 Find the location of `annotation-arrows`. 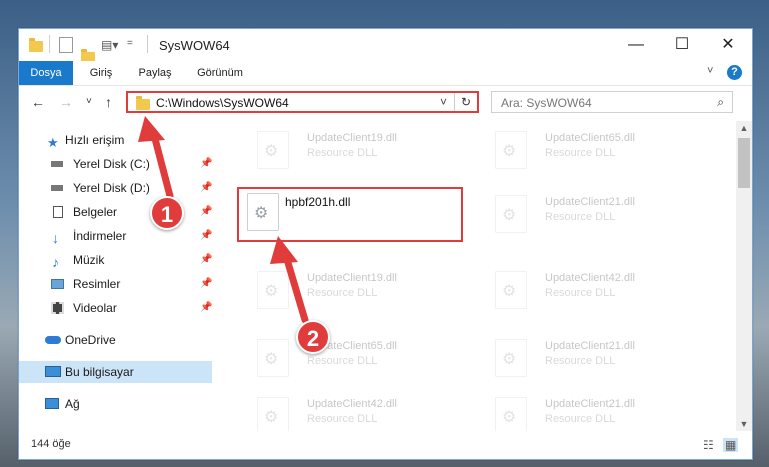

annotation-arrows is located at coordinates (223, 220).